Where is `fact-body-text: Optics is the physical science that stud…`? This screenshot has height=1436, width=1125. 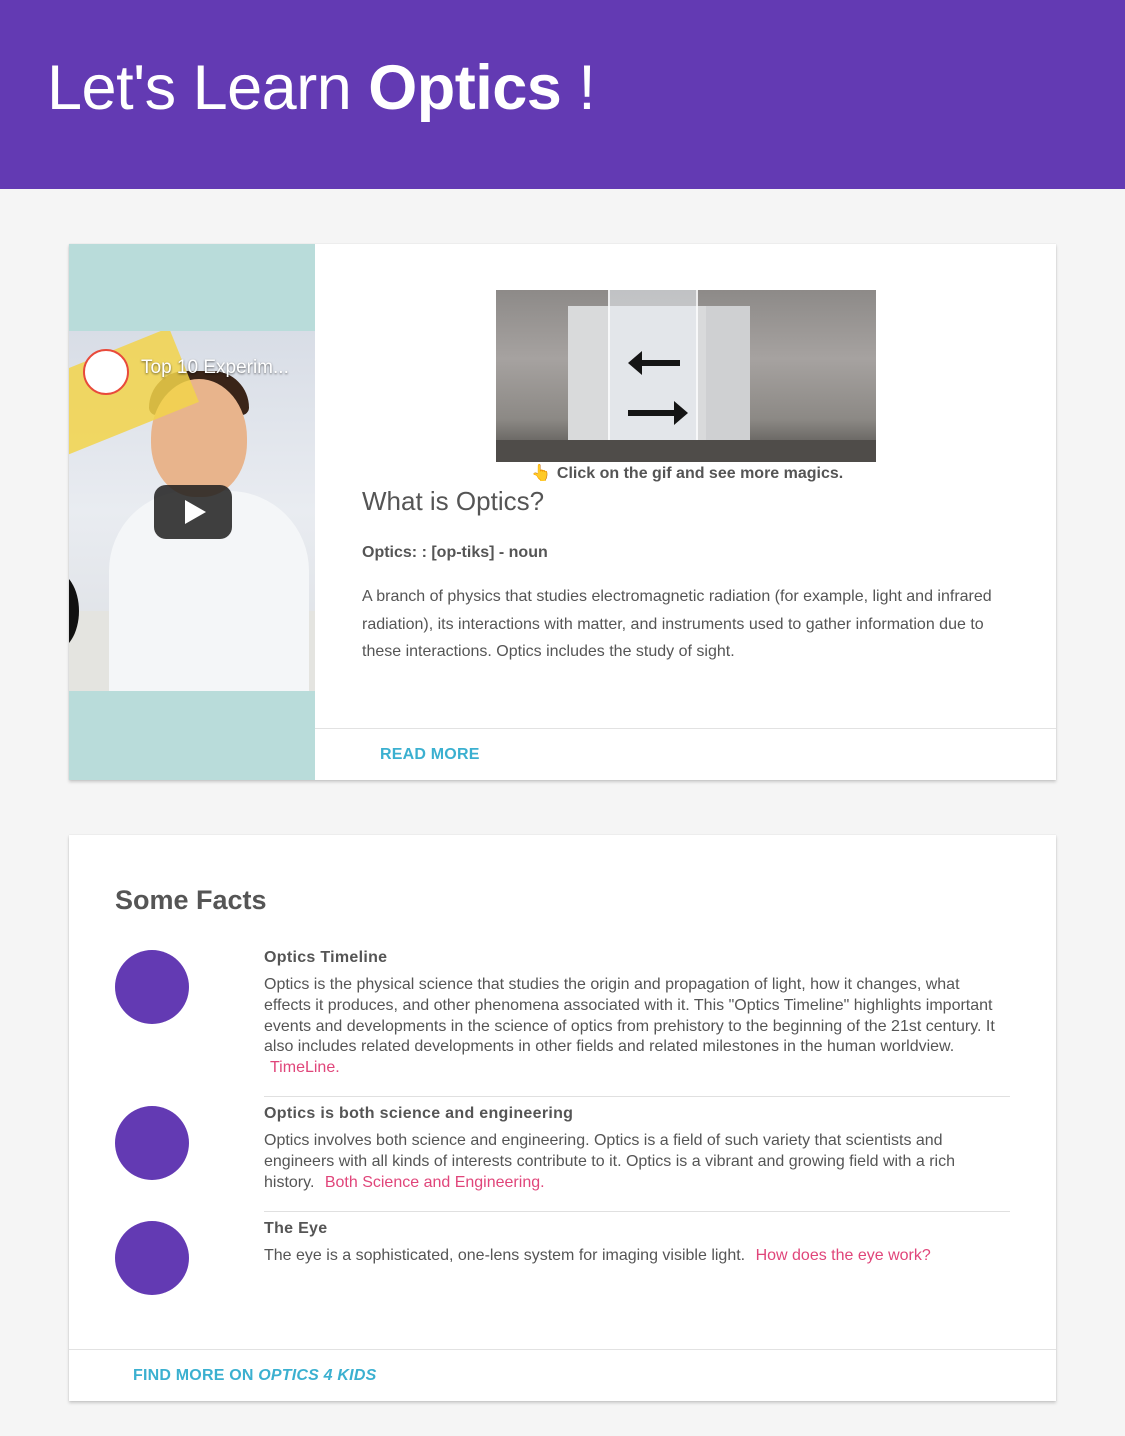 fact-body-text: Optics is the physical science that stud… is located at coordinates (629, 1016).